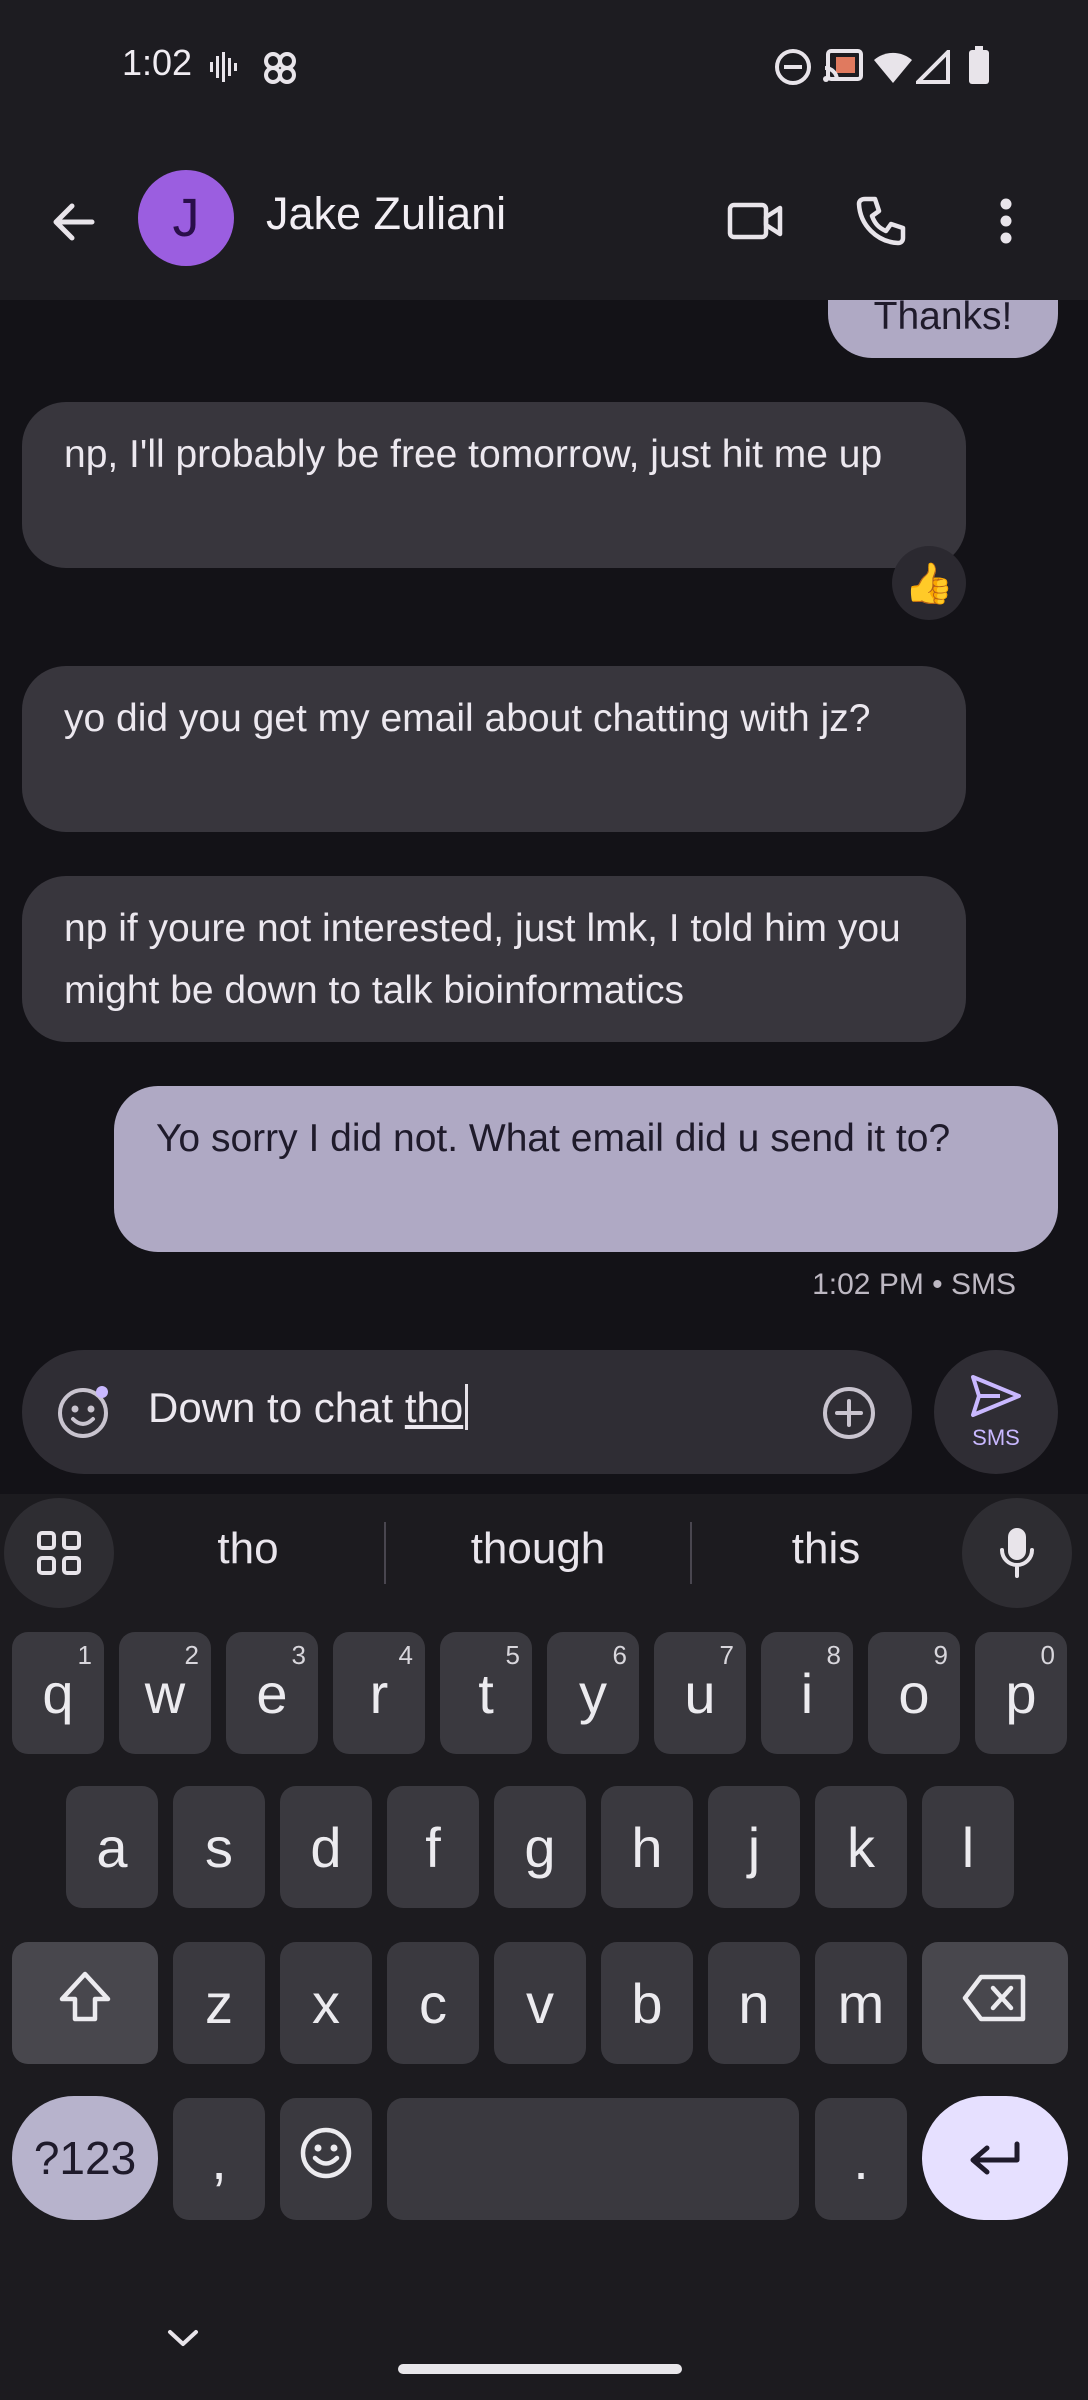 This screenshot has height=2400, width=1088. I want to click on compose-current-word: tho, so click(434, 1407).